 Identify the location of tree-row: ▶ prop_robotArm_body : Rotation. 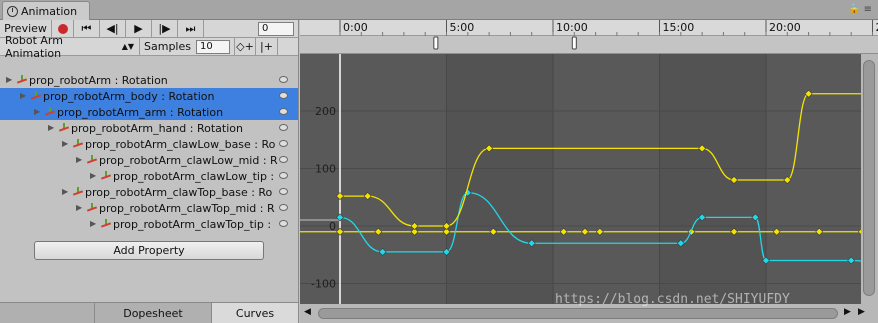
(149, 96).